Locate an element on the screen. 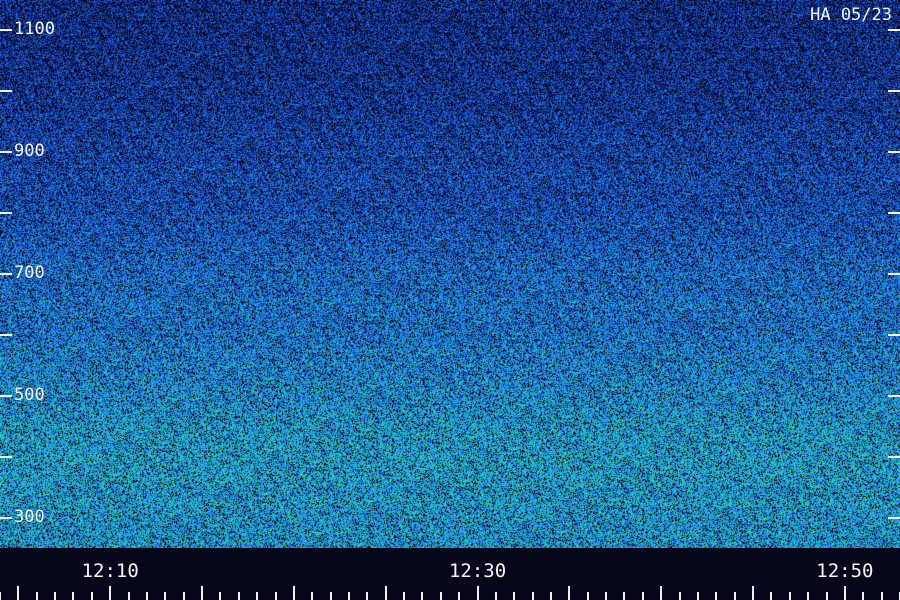  station-date-label: HA 05/23 is located at coordinates (851, 15).